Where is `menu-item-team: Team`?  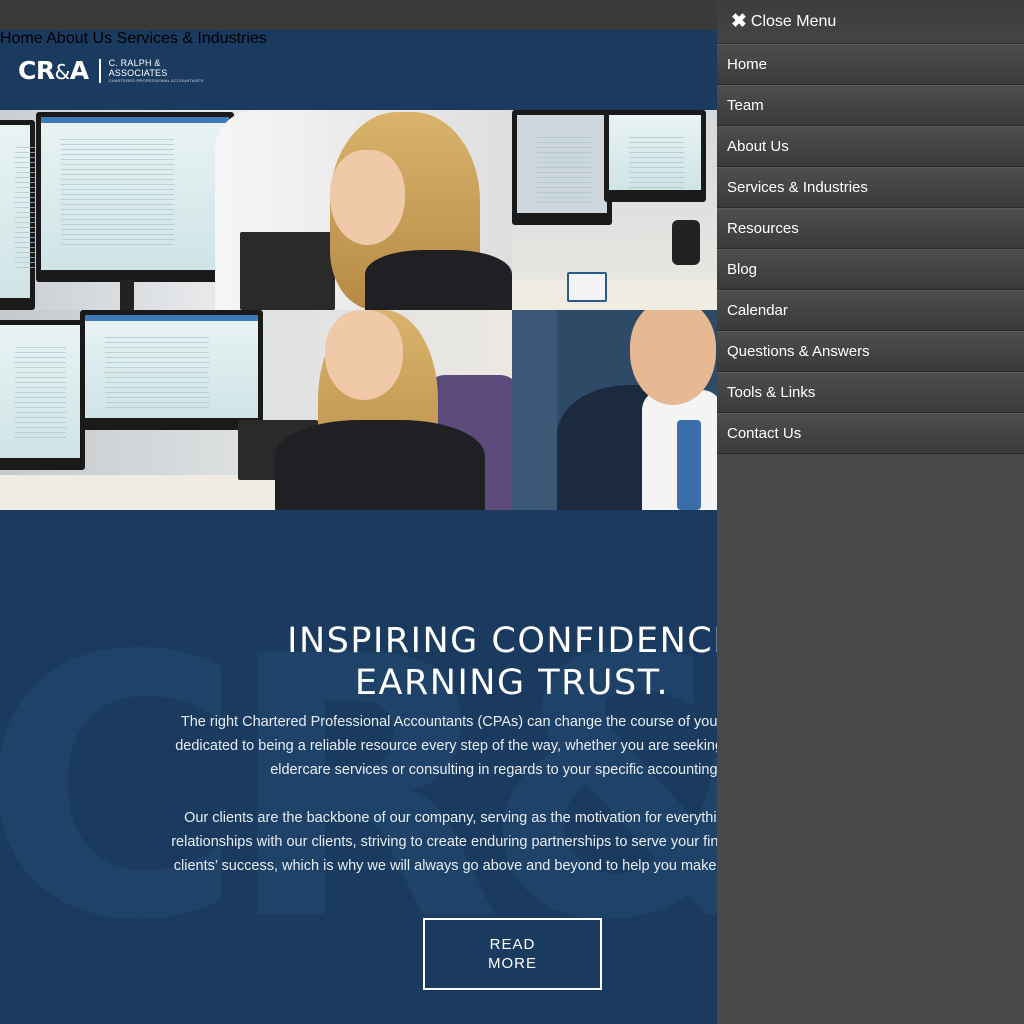 menu-item-team: Team is located at coordinates (870, 105).